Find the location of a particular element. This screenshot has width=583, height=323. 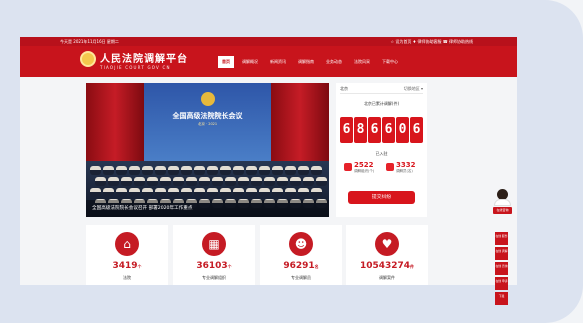

stat-card-courts: ⌂ 3419个 法院 is located at coordinates (127, 255).